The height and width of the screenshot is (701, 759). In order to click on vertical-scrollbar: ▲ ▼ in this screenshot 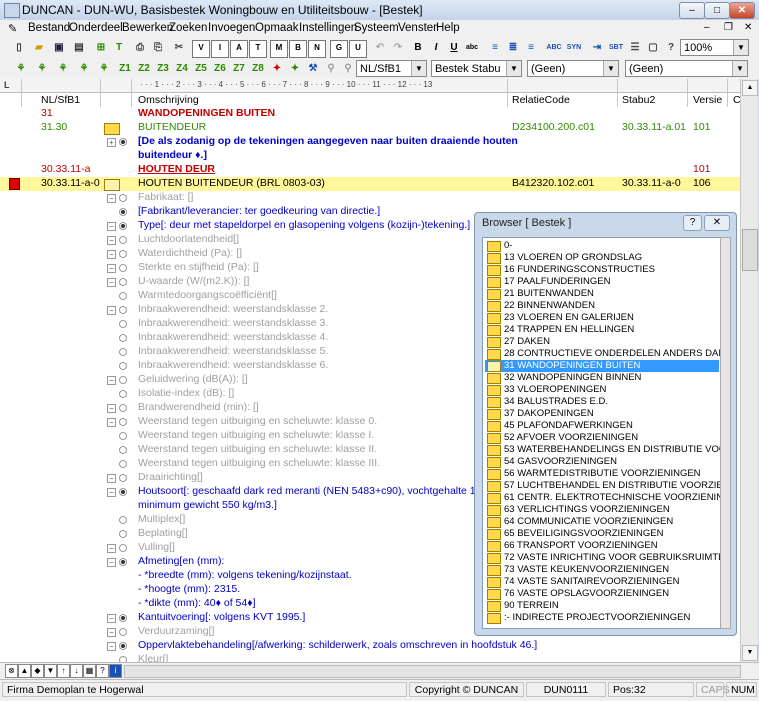, I will do `click(749, 370)`.